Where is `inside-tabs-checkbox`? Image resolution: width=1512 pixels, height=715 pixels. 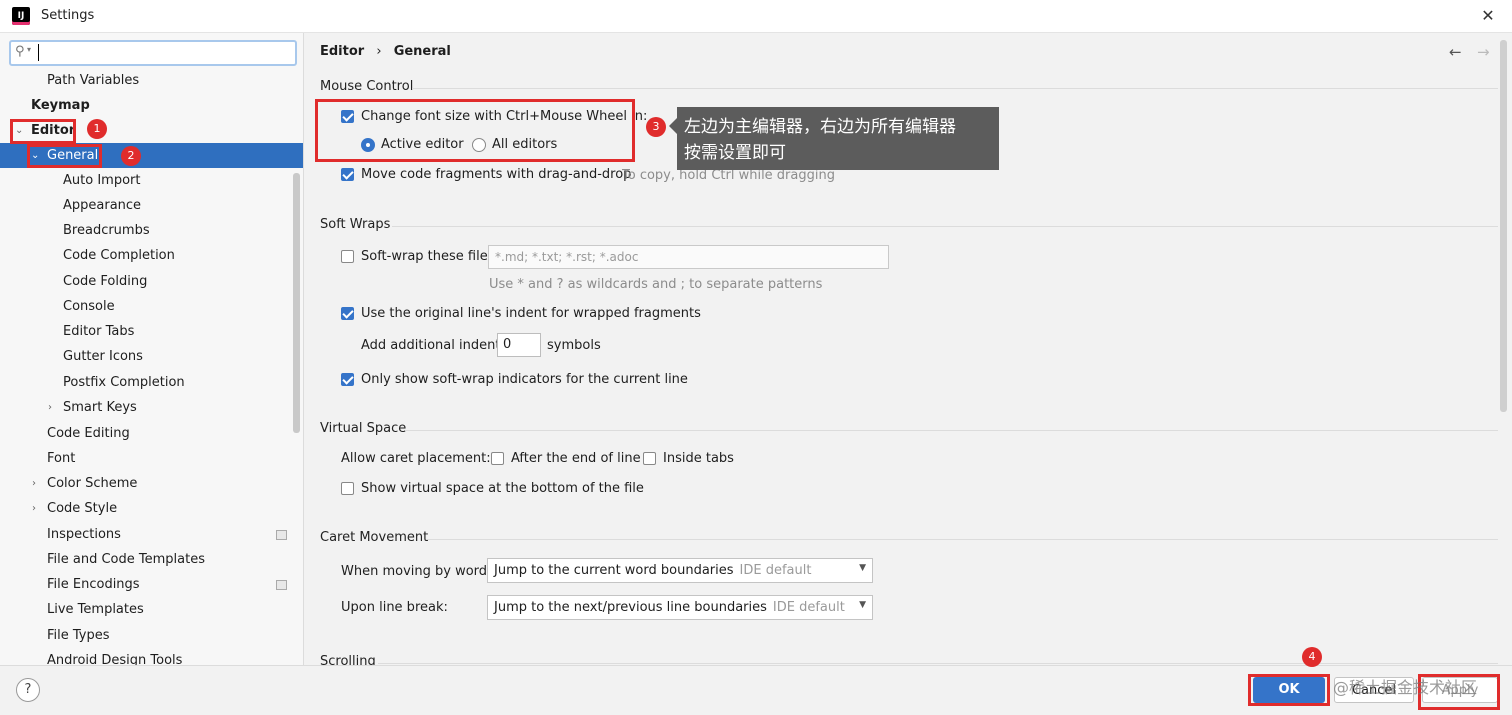
inside-tabs-checkbox is located at coordinates (649, 458).